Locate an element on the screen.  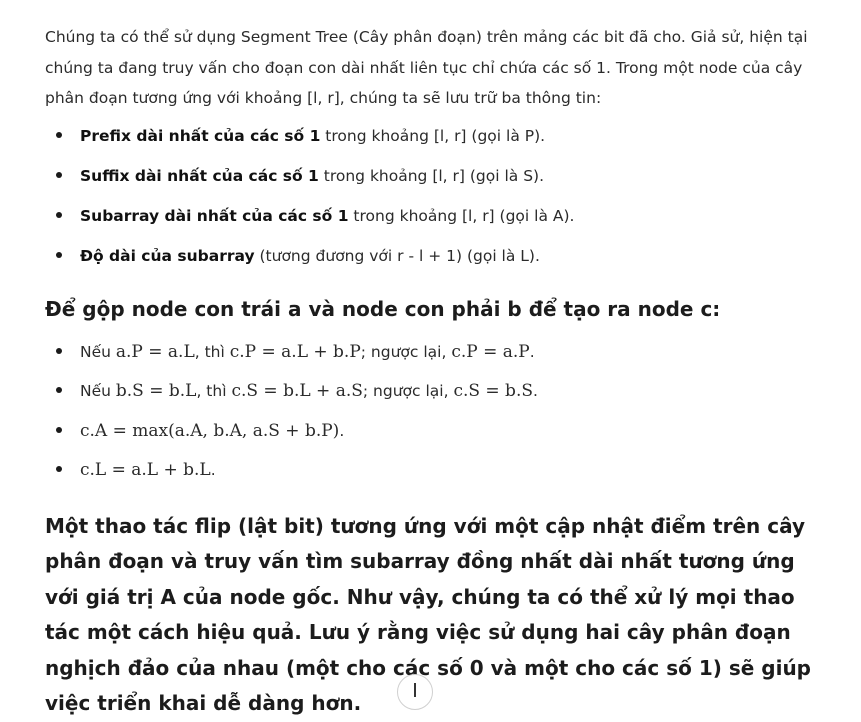
math-formula: c.S = b.L + a.S is located at coordinates (297, 391).